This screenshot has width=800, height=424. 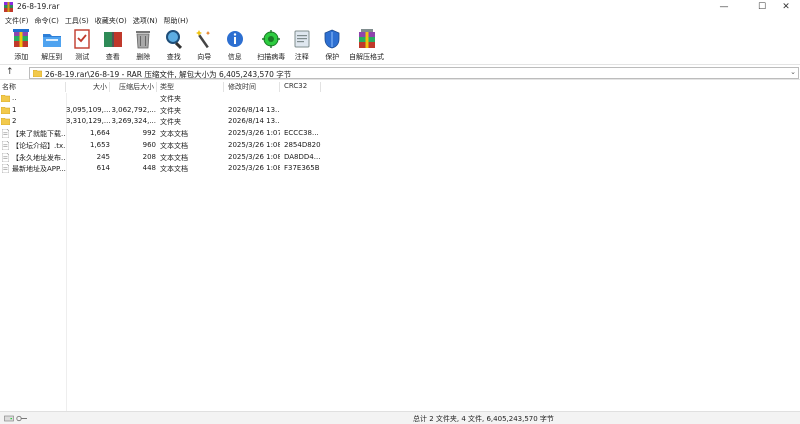 What do you see at coordinates (332, 57) in the screenshot?
I see `protect-label: 保护` at bounding box center [332, 57].